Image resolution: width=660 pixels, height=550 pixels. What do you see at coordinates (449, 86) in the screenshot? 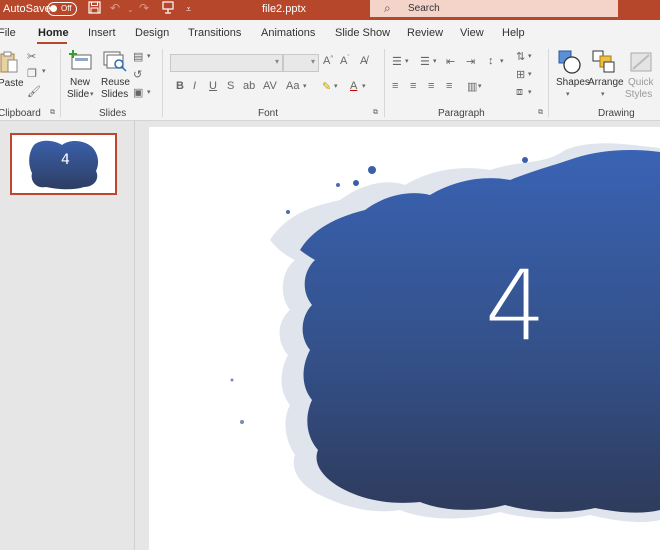
I see `justify-icon: ≡` at bounding box center [449, 86].